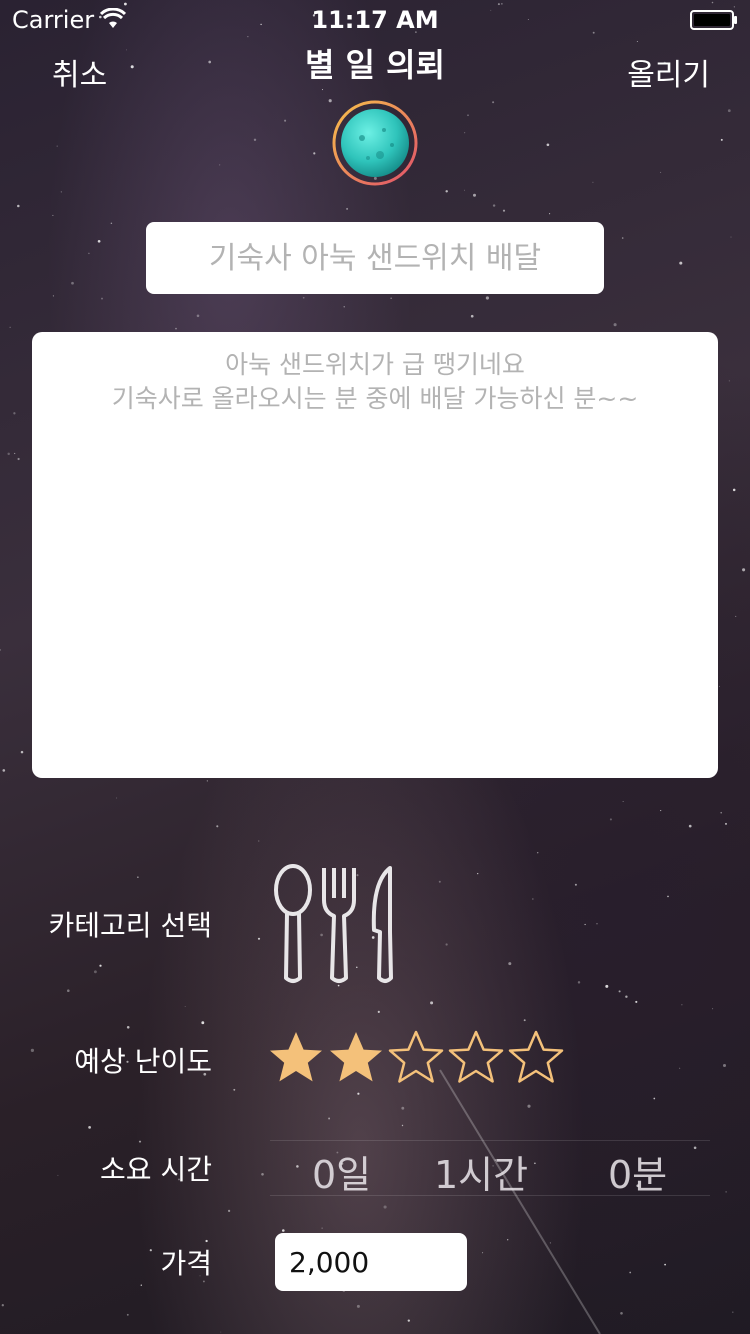 The width and height of the screenshot is (750, 1334). I want to click on fork-spoon-knife-icon, so click(336, 924).